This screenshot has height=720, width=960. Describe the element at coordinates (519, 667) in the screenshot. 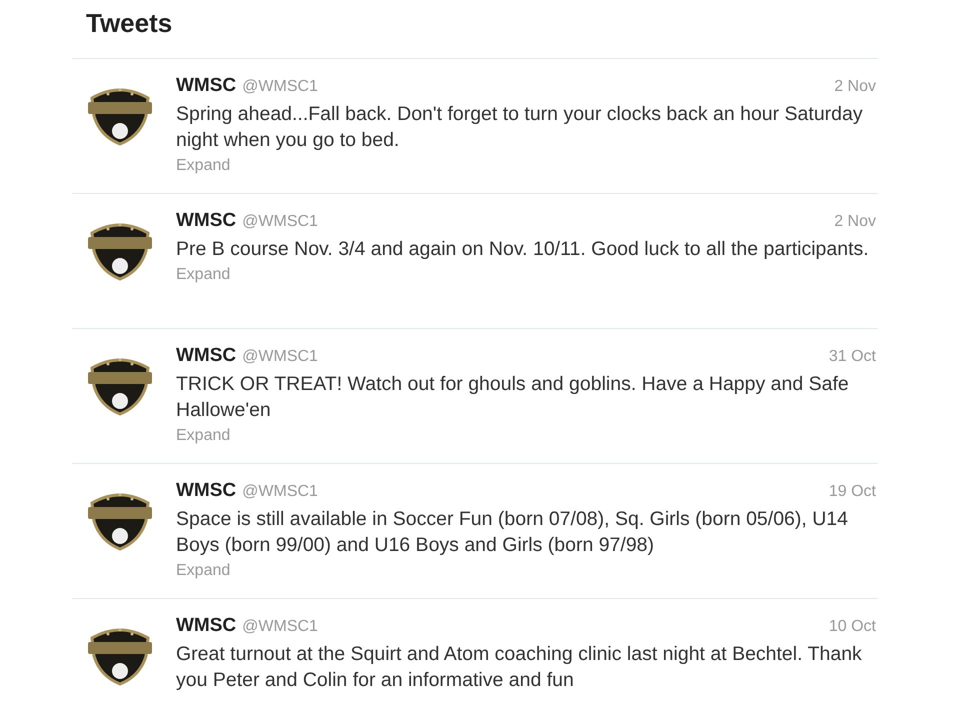

I see `tweet-text: Great turnout at the Squirt and Atom coaching clinic last night at Bechtel. Thank you Peter and Colin for an informative and fun` at that location.